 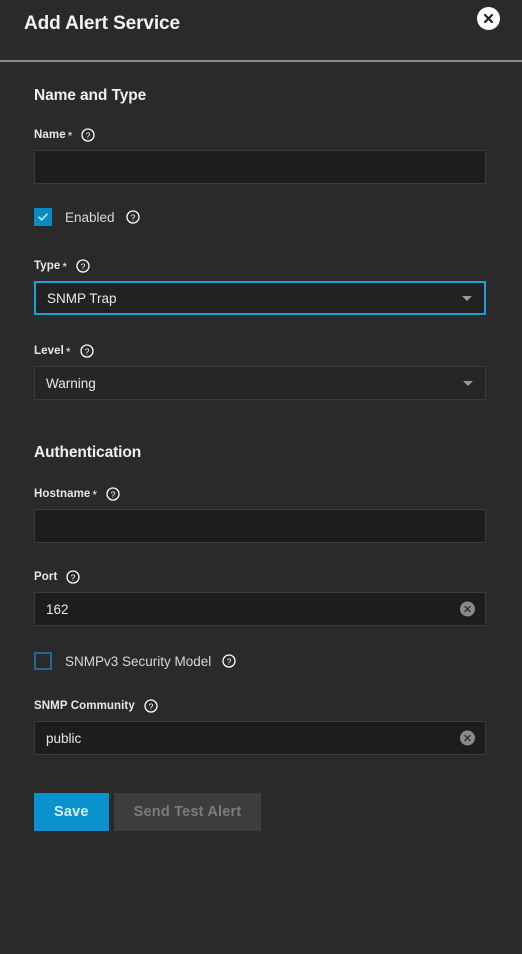 I want to click on name-label: Name, so click(x=50, y=135).